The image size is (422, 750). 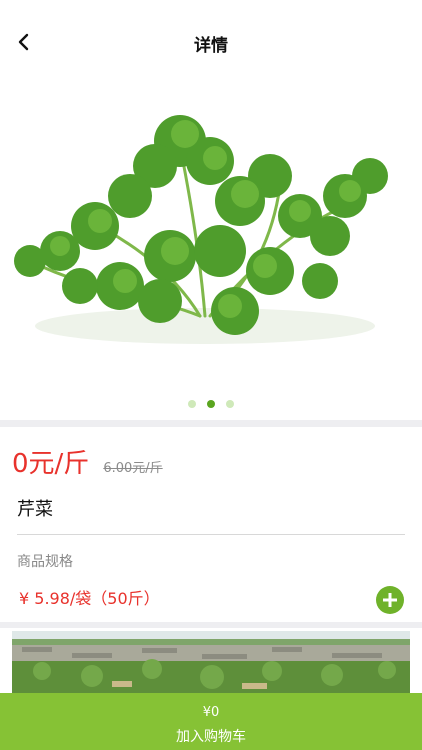 I want to click on page-title: 详情, so click(x=211, y=46).